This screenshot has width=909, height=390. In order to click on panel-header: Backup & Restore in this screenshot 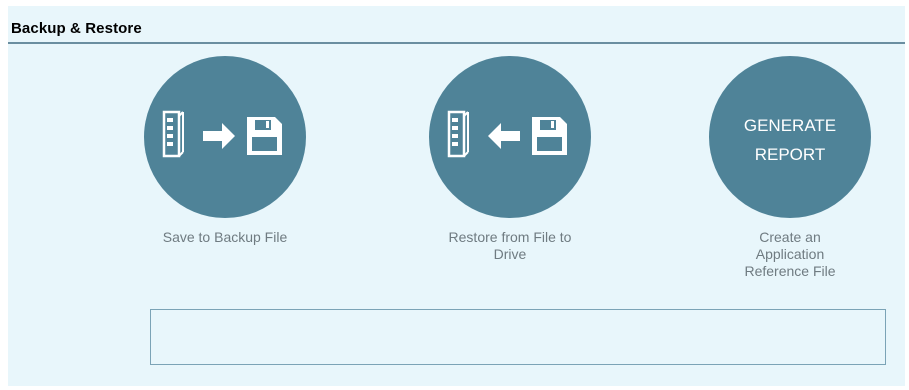, I will do `click(456, 25)`.